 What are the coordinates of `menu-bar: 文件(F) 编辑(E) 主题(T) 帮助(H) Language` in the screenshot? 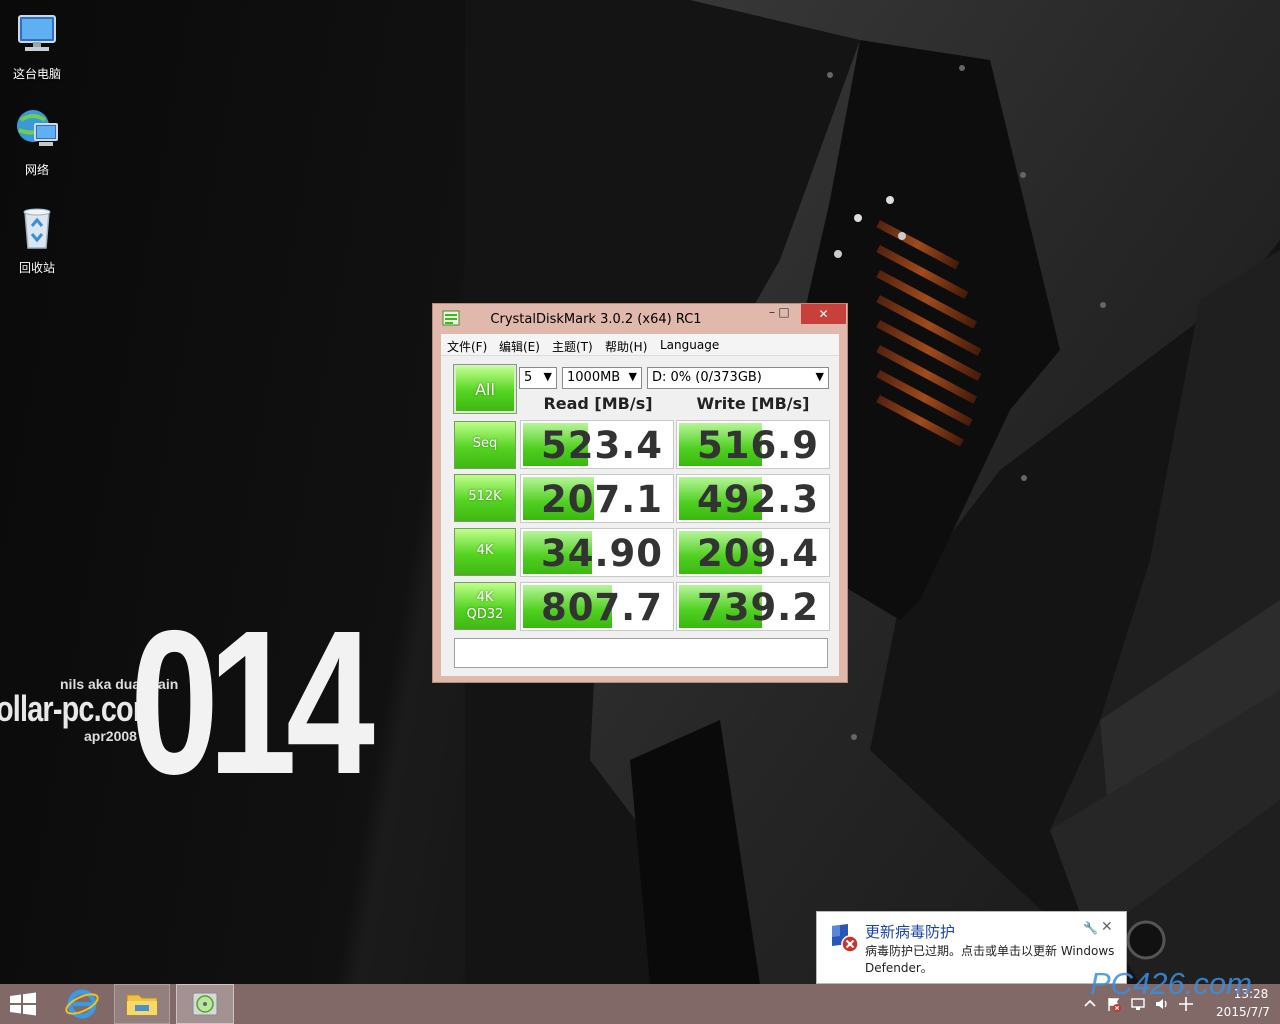 It's located at (640, 345).